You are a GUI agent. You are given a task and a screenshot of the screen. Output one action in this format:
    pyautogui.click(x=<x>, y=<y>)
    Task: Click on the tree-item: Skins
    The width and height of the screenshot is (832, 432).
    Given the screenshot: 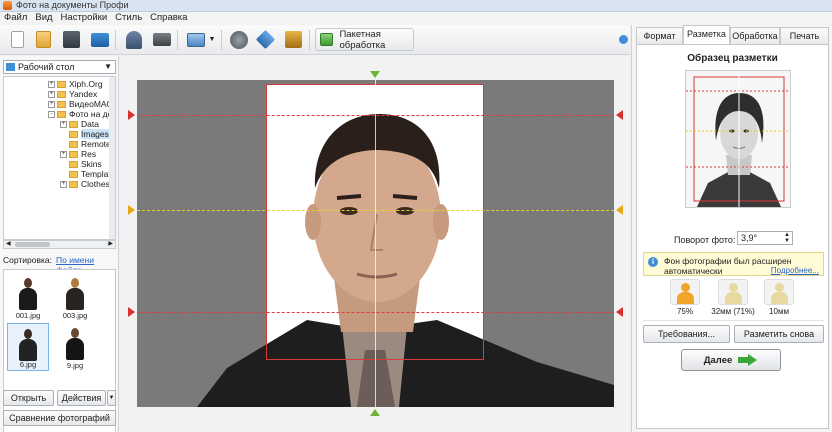 What is the action you would take?
    pyautogui.click(x=81, y=164)
    